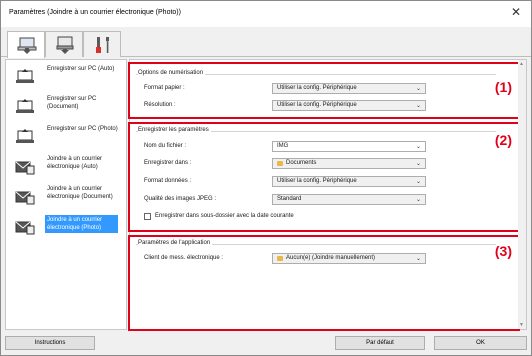  What do you see at coordinates (516, 12) in the screenshot?
I see `close-icon: ✕` at bounding box center [516, 12].